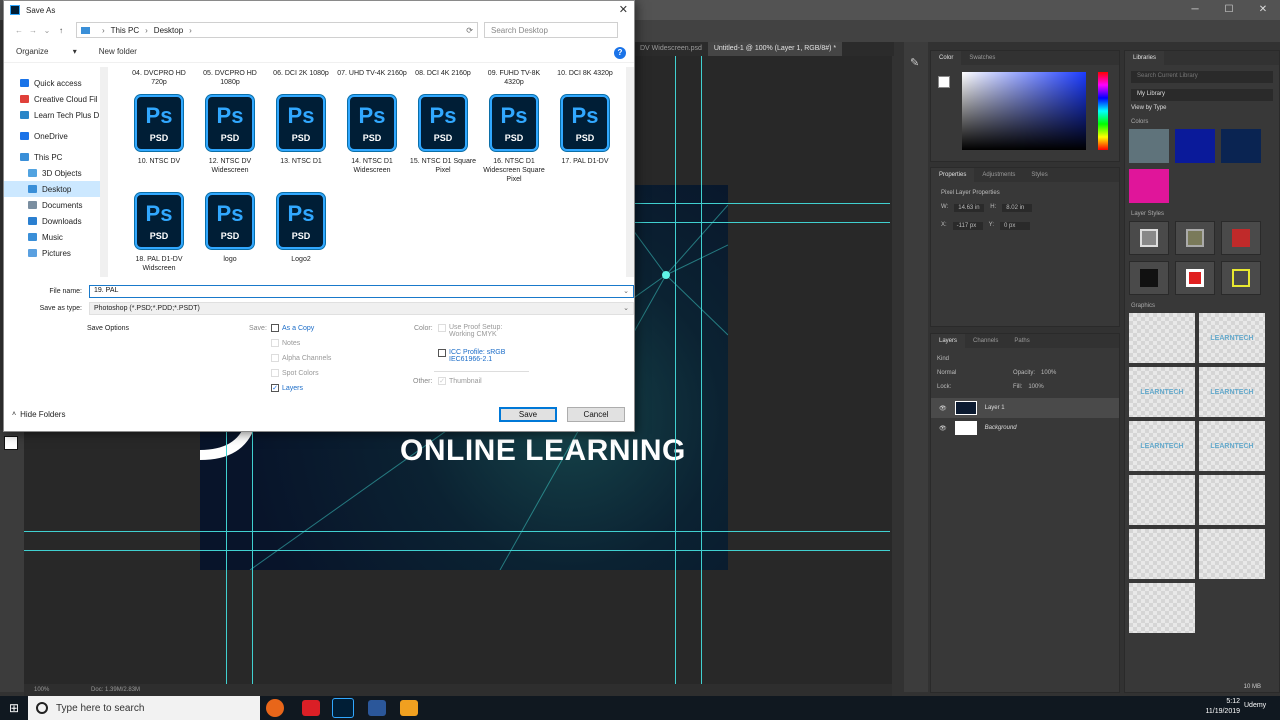  I want to click on tab-color: Color, so click(946, 58).